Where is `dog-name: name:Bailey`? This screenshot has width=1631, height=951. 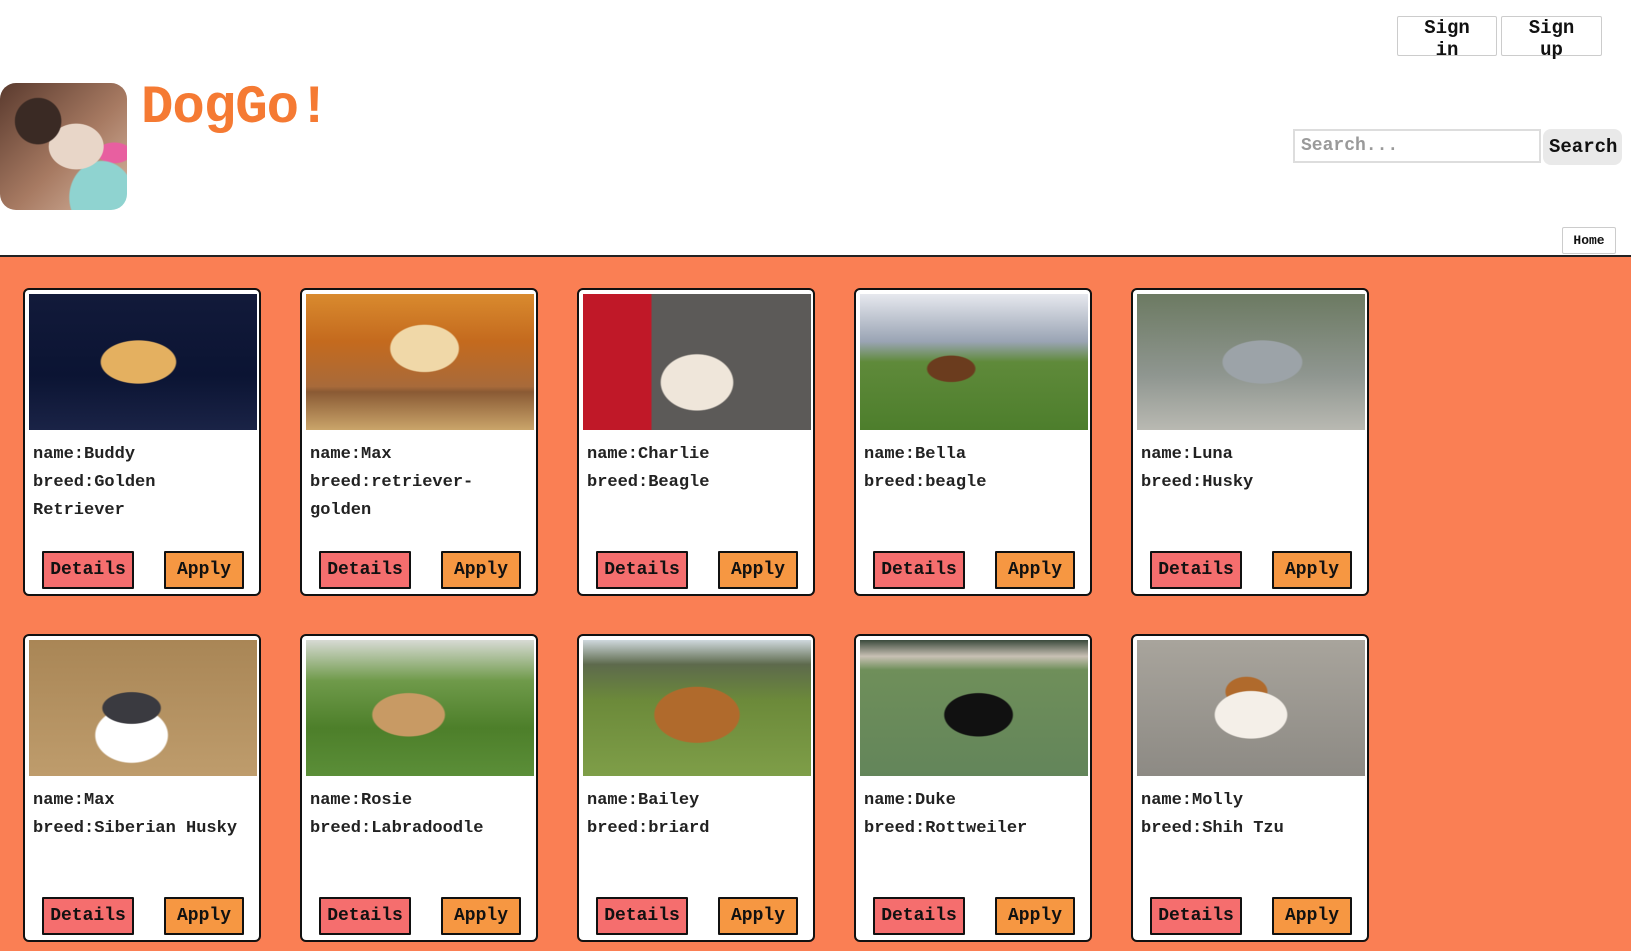 dog-name: name:Bailey is located at coordinates (643, 800).